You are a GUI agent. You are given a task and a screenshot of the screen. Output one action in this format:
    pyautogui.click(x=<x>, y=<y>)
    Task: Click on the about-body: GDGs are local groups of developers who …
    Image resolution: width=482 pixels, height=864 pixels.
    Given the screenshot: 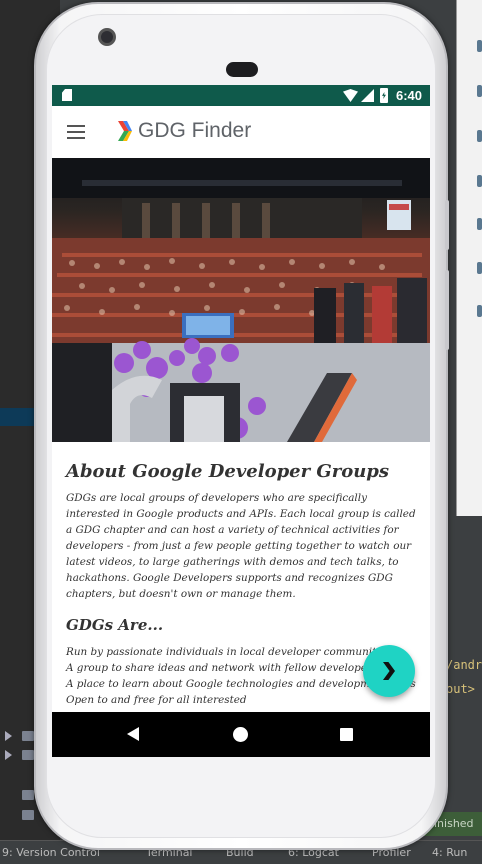 What is the action you would take?
    pyautogui.click(x=241, y=546)
    